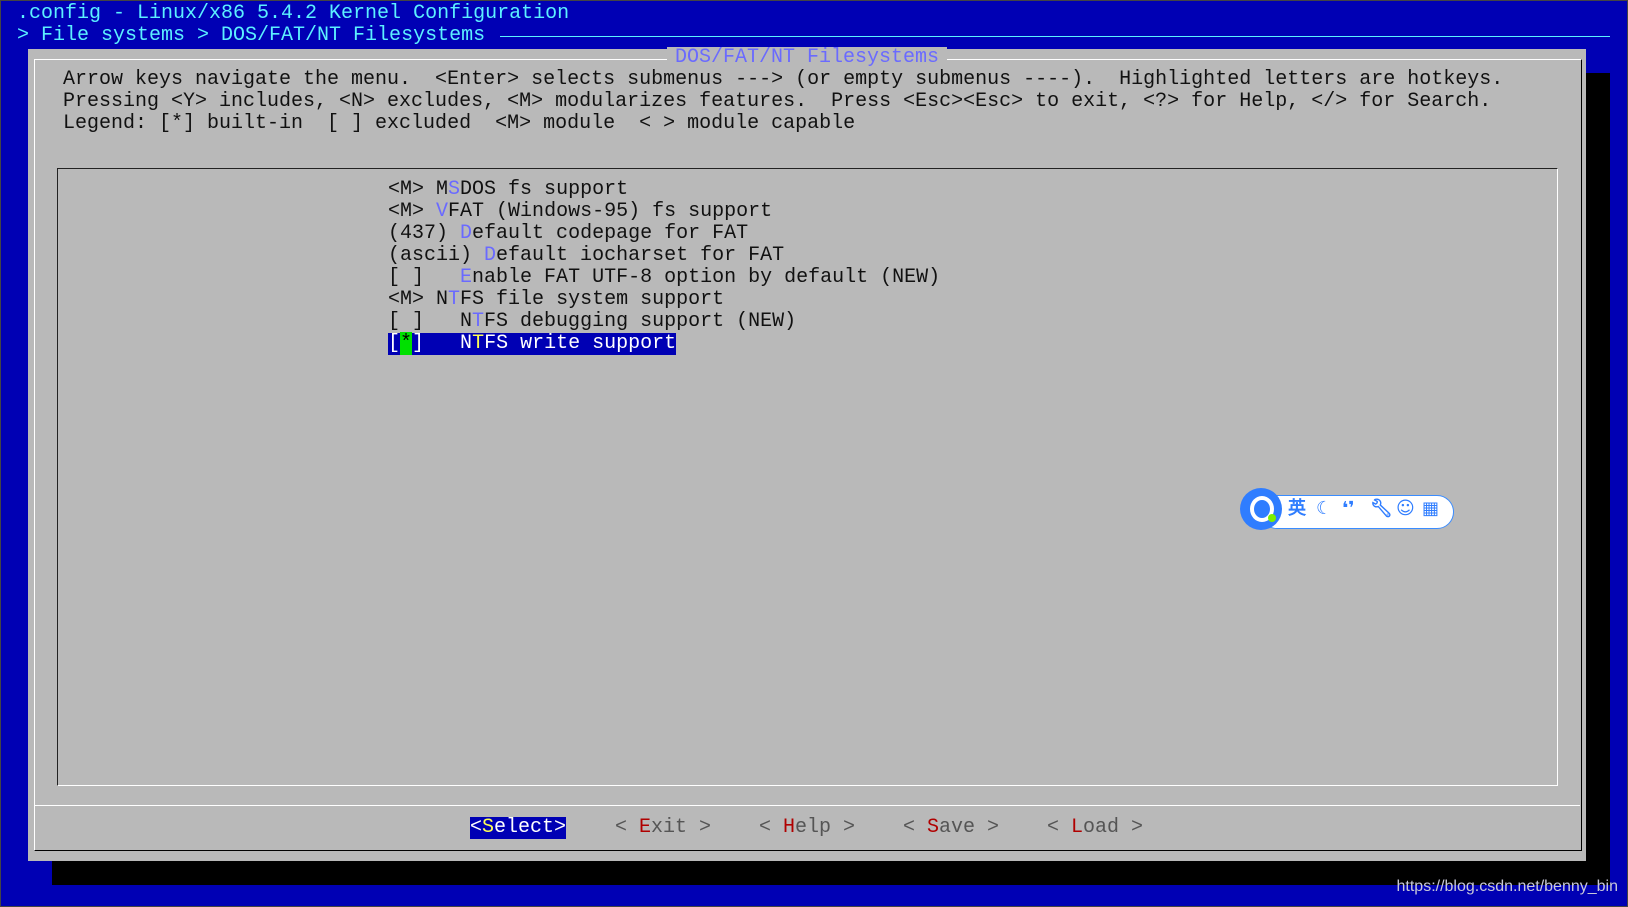 Image resolution: width=1628 pixels, height=907 pixels. Describe the element at coordinates (592, 299) in the screenshot. I see `item-label: FS file system support` at that location.